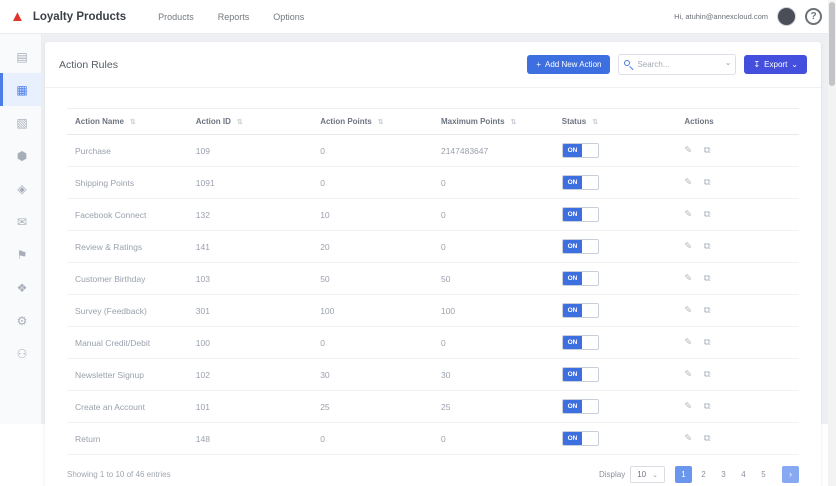 The width and height of the screenshot is (836, 486). Describe the element at coordinates (20, 56) in the screenshot. I see `sidebar-item: ▤` at that location.